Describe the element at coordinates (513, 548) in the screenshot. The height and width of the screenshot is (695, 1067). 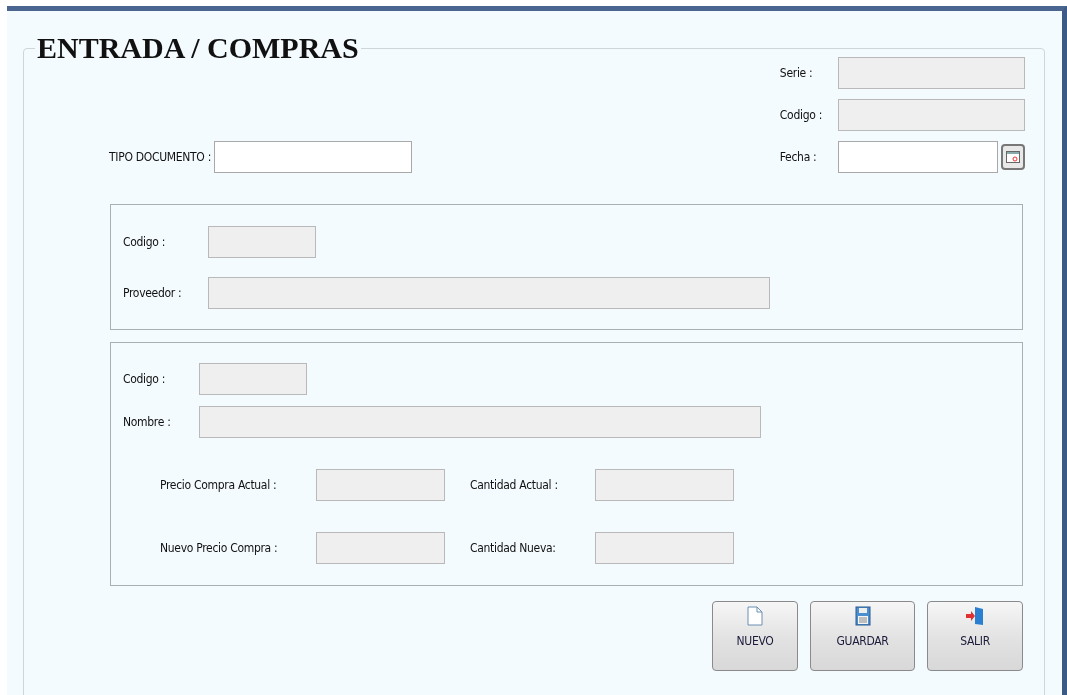
I see `field-label: Cantidad Nueva:` at that location.